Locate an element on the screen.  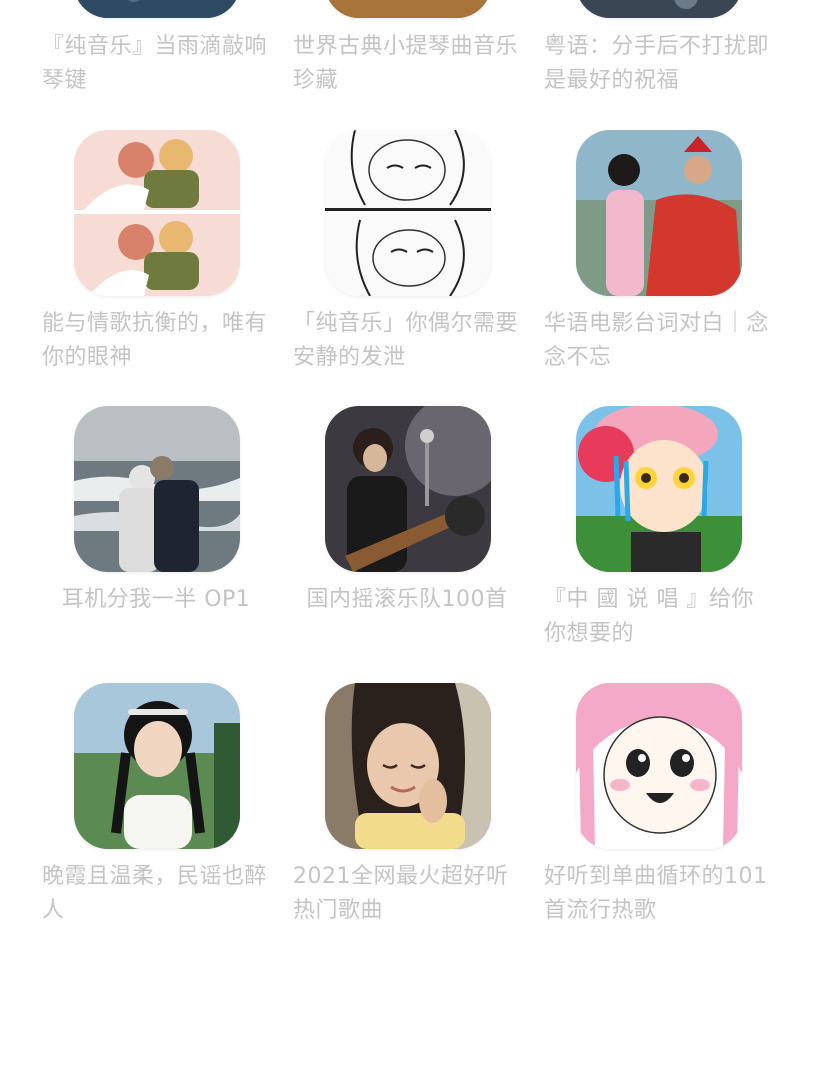
playlist-title: 好听到单曲循环的101首流行热歌 is located at coordinates (656, 893).